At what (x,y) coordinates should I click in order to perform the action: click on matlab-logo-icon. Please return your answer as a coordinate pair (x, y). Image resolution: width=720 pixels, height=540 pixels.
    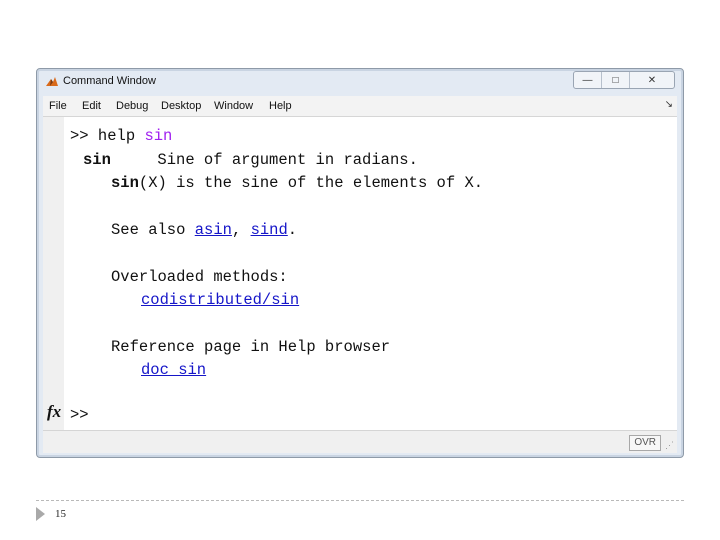
    Looking at the image, I should click on (52, 81).